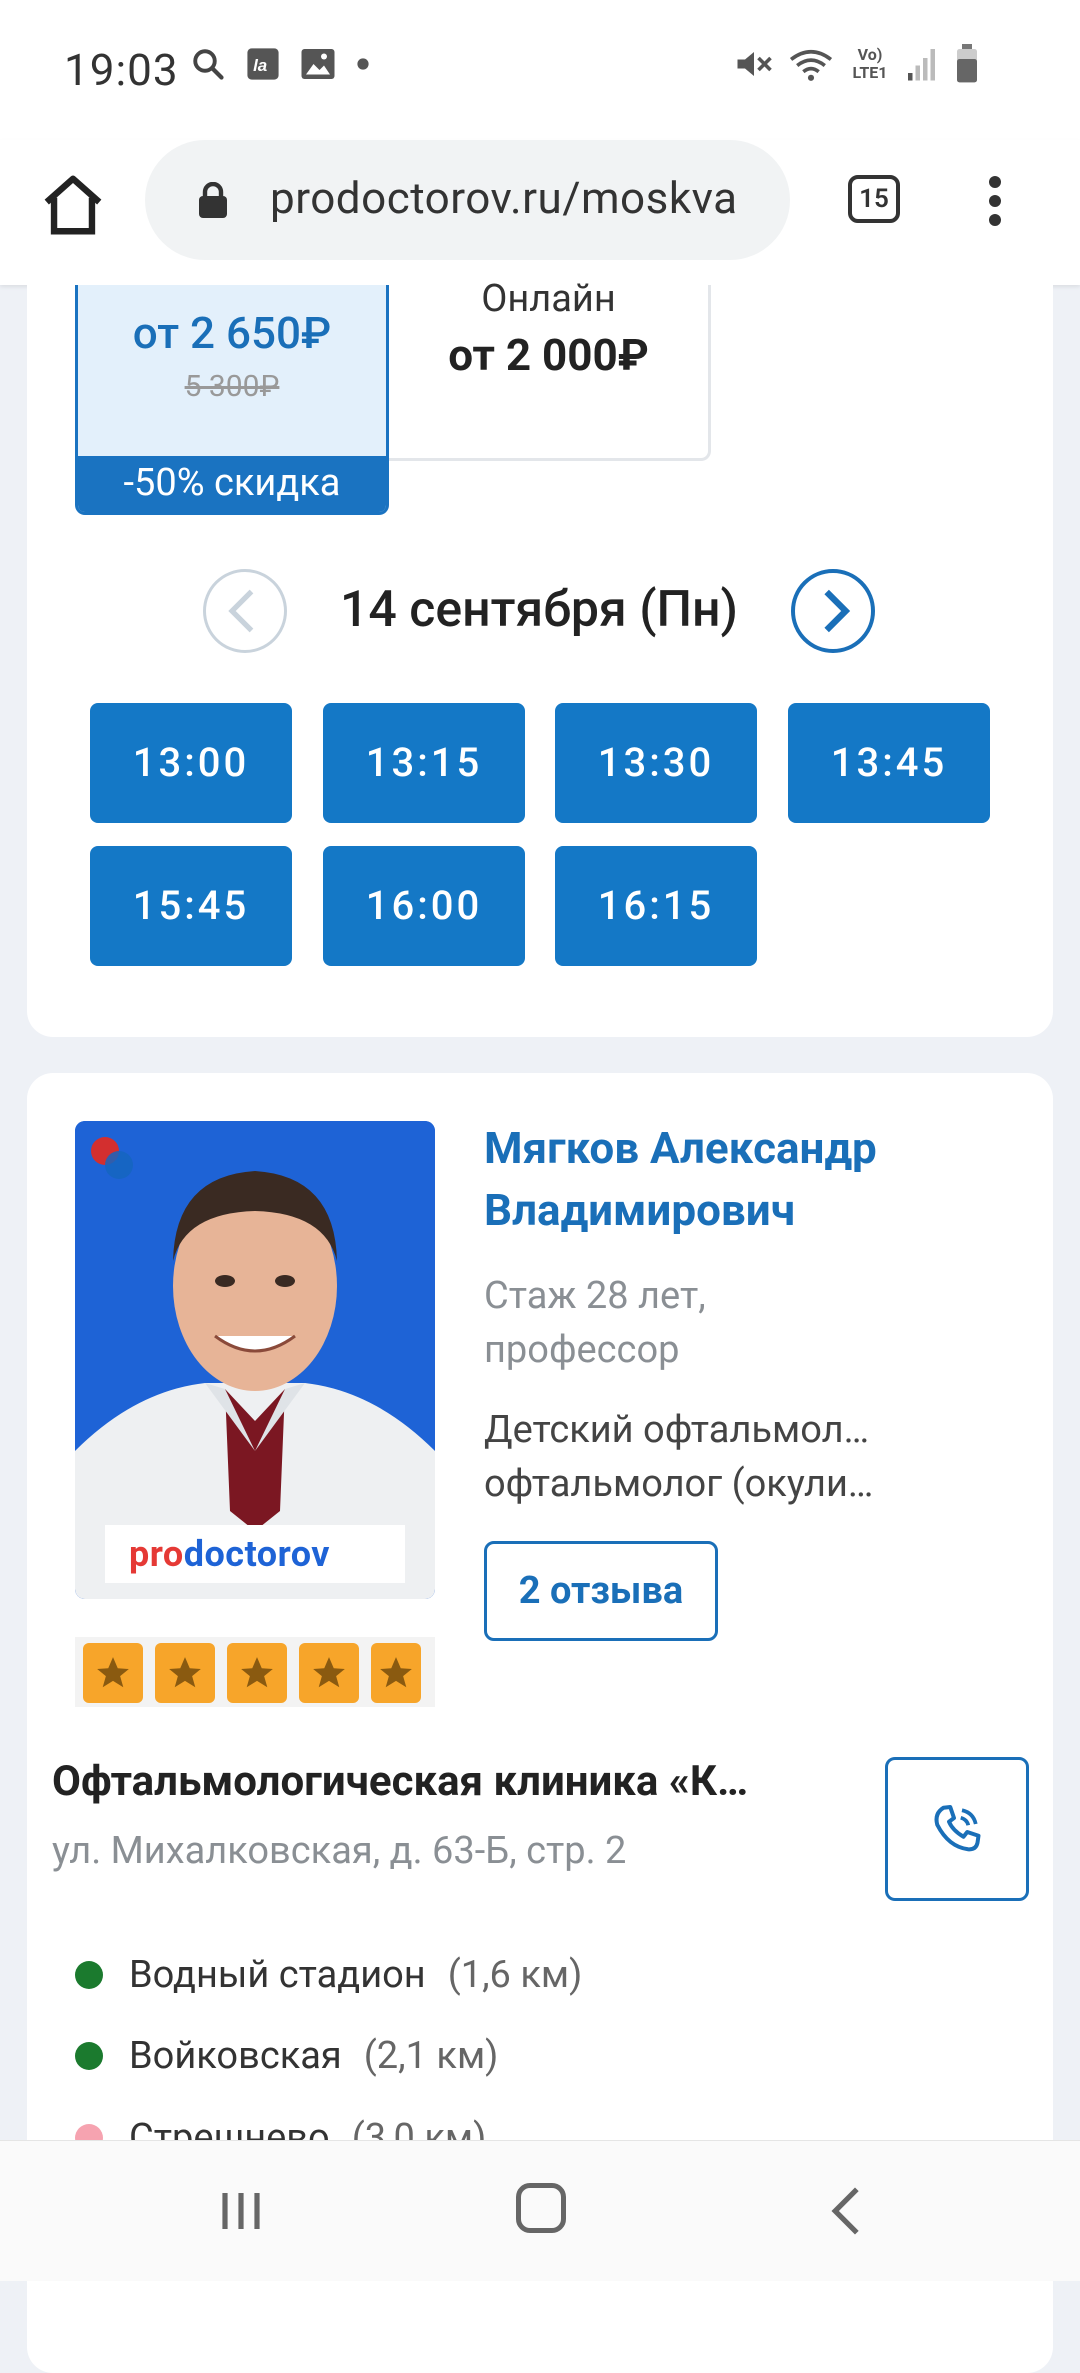 Image resolution: width=1080 pixels, height=2373 pixels. Describe the element at coordinates (280, 64) in the screenshot. I see `status-left-icons: la` at that location.